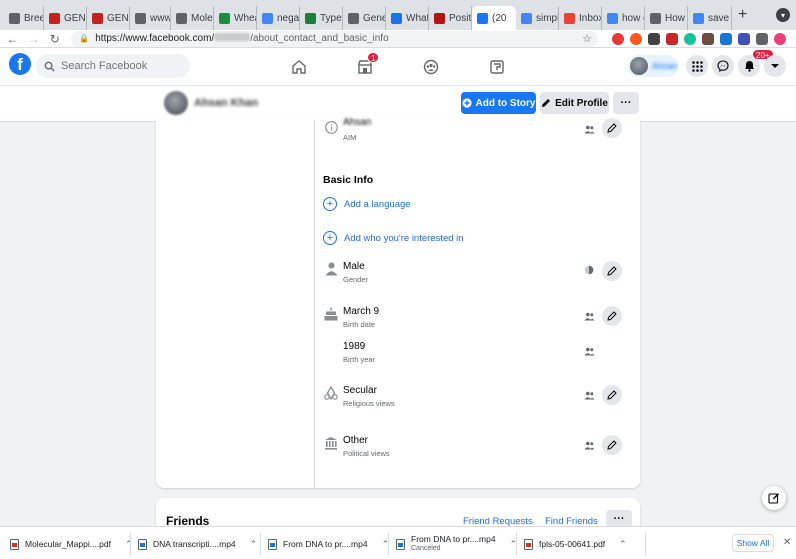  Describe the element at coordinates (499, 18) in the screenshot. I see `tab-label: (20` at that location.